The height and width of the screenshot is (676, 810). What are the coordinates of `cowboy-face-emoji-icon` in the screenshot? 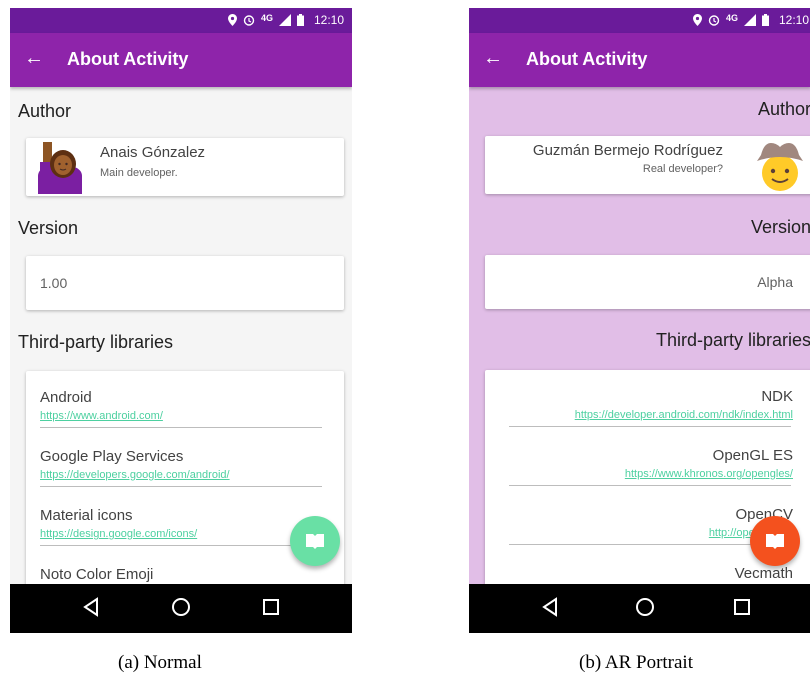 It's located at (780, 167).